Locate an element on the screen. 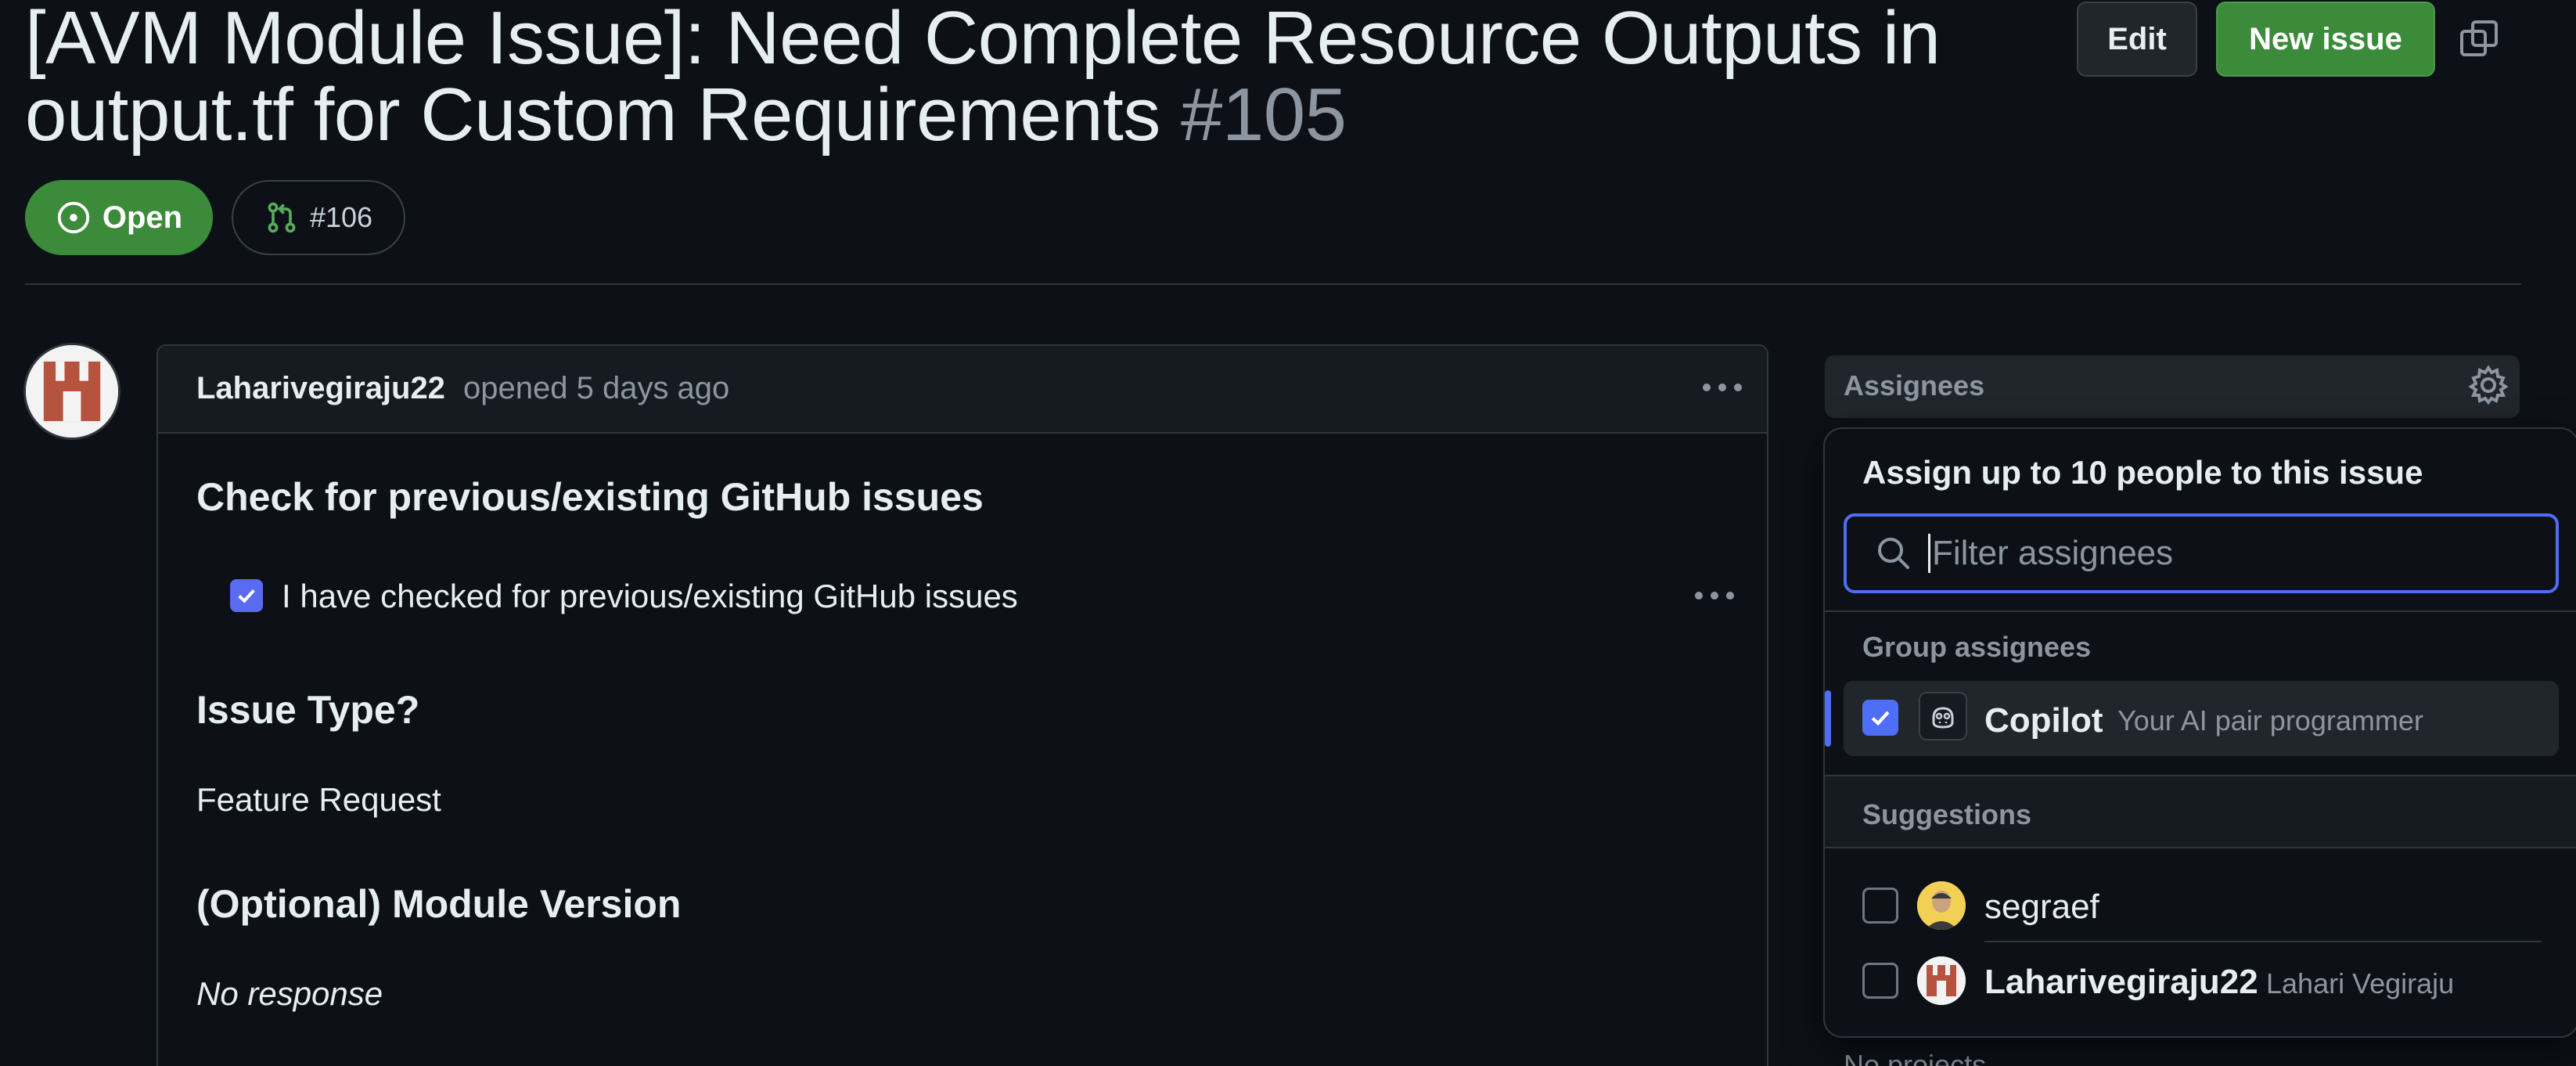 This screenshot has width=2576, height=1066. task-checkbox is located at coordinates (246, 595).